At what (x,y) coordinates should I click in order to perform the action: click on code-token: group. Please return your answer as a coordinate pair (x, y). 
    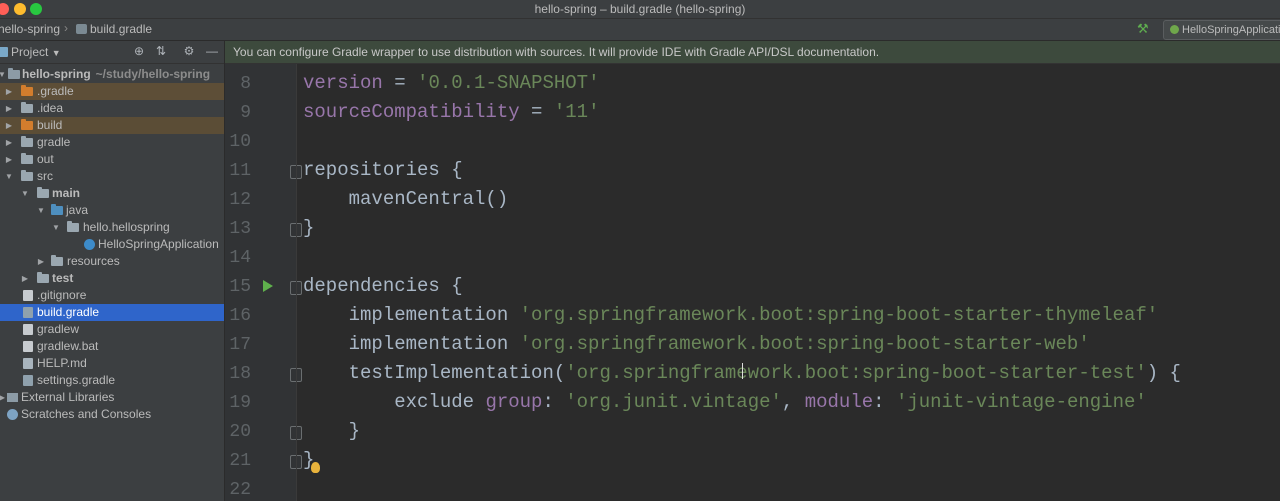
    Looking at the image, I should click on (514, 402).